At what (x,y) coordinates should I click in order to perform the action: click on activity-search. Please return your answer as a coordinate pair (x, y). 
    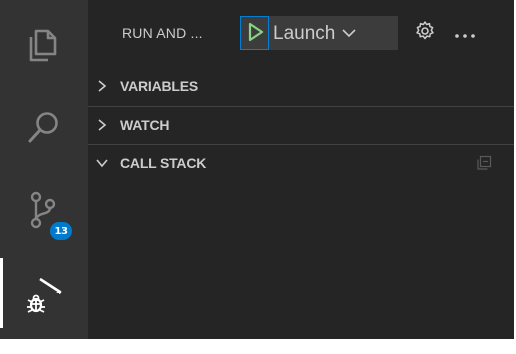
    Looking at the image, I should click on (44, 127).